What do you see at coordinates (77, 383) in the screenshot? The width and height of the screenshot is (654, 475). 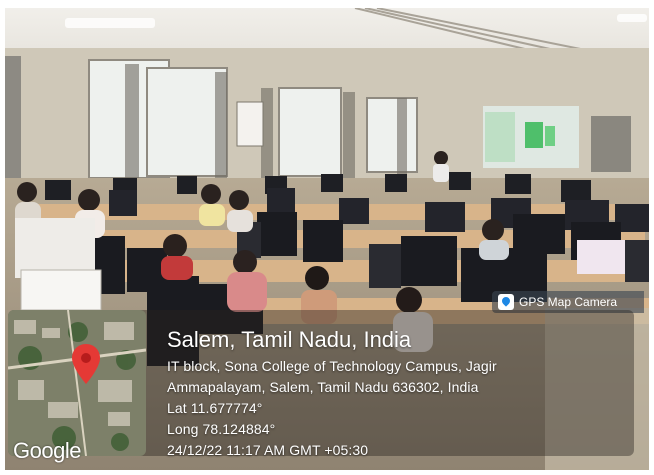 I see `map-thumbnail` at bounding box center [77, 383].